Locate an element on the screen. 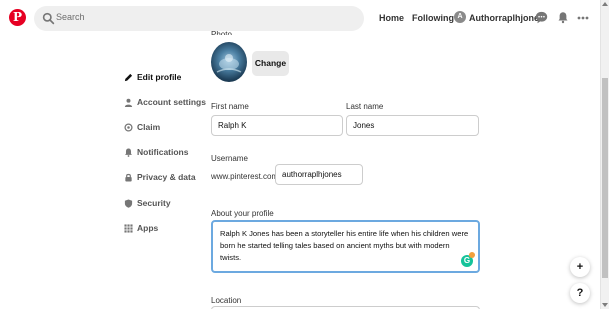 This screenshot has height=309, width=609. first-name-field: Ralph K is located at coordinates (277, 125).